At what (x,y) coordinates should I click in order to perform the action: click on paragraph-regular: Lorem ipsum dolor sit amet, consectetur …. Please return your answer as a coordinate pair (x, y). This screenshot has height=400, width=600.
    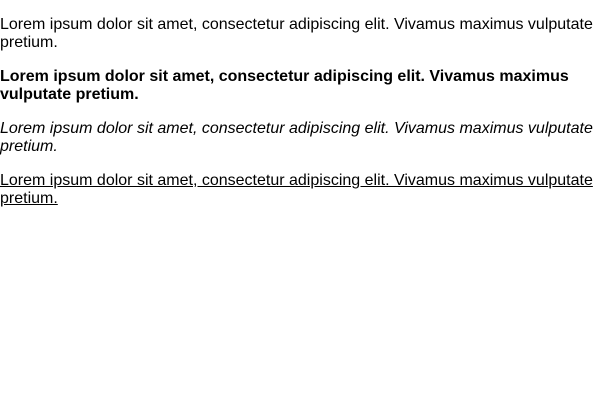
    Looking at the image, I should click on (296, 33).